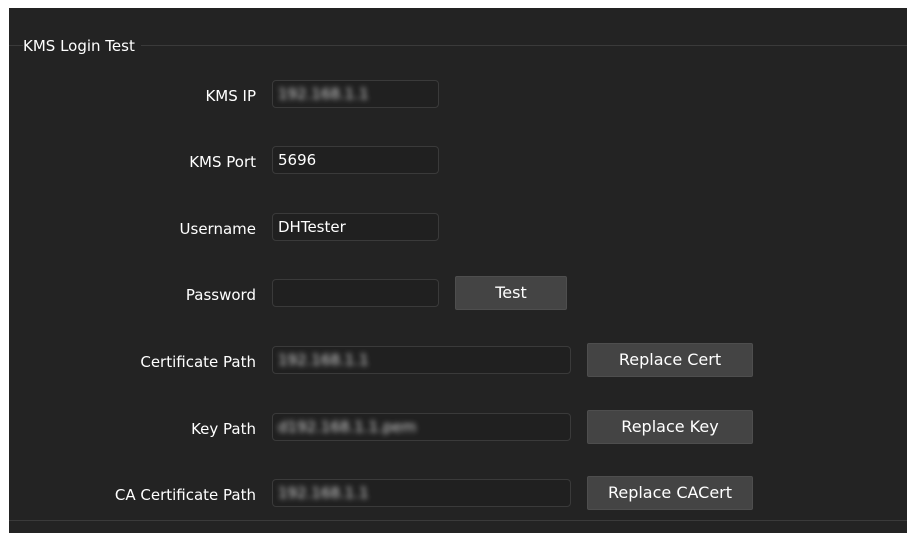 This screenshot has height=533, width=907. What do you see at coordinates (220, 295) in the screenshot?
I see `password-label: Password` at bounding box center [220, 295].